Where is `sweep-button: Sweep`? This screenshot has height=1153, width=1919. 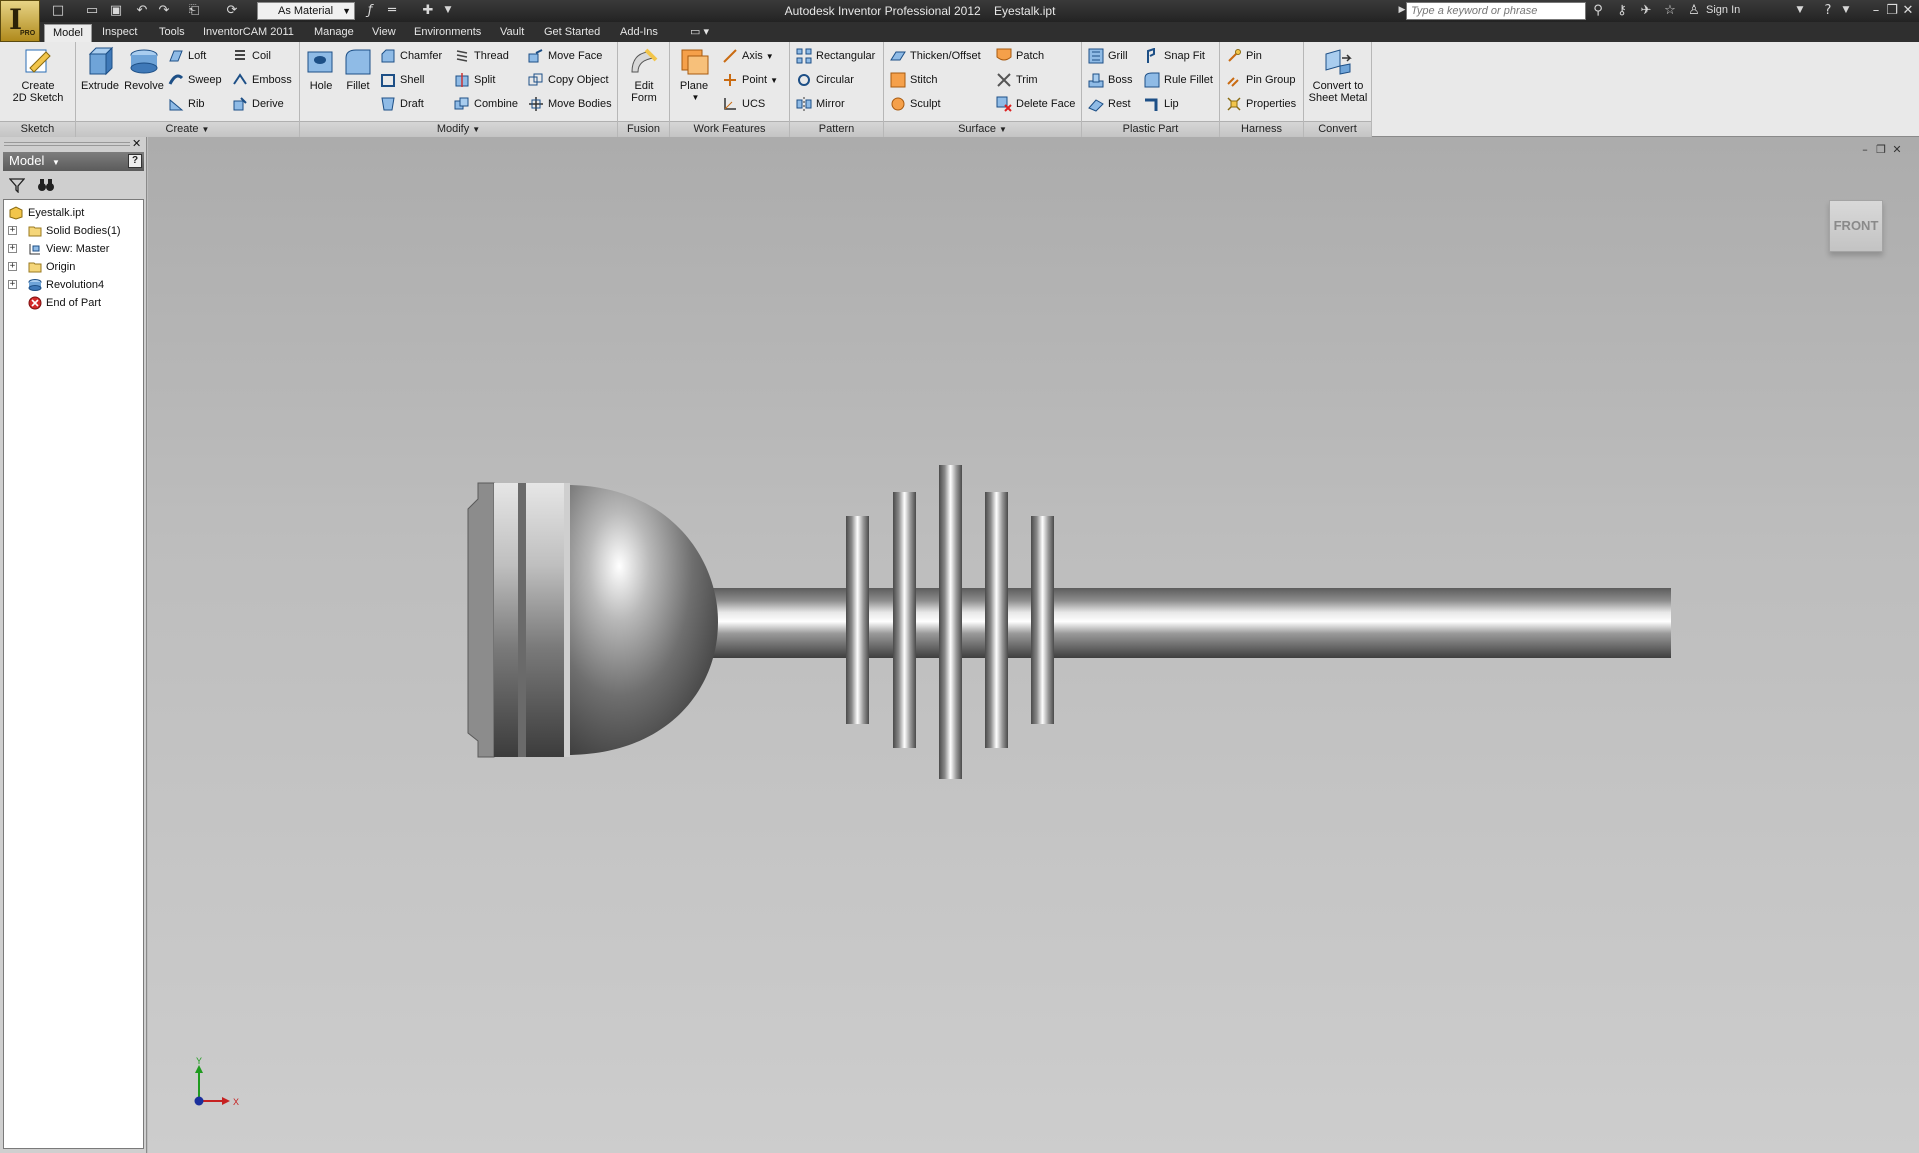 sweep-button: Sweep is located at coordinates (195, 80).